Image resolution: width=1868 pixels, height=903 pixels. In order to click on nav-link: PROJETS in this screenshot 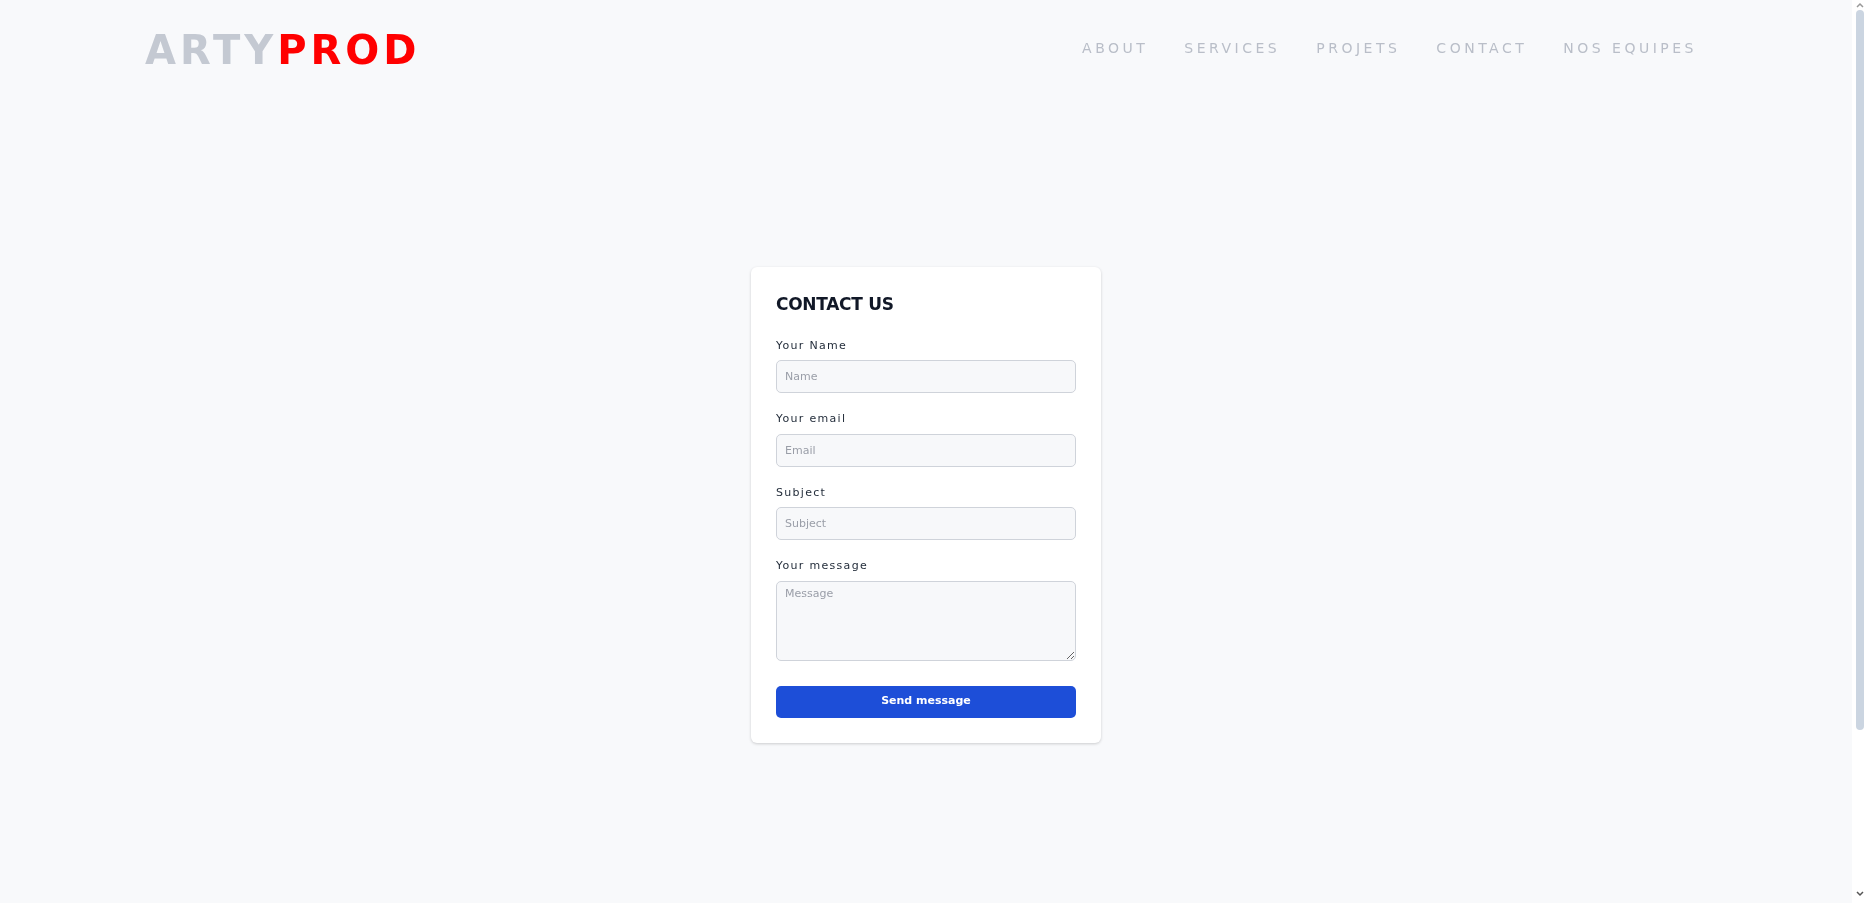, I will do `click(1358, 48)`.